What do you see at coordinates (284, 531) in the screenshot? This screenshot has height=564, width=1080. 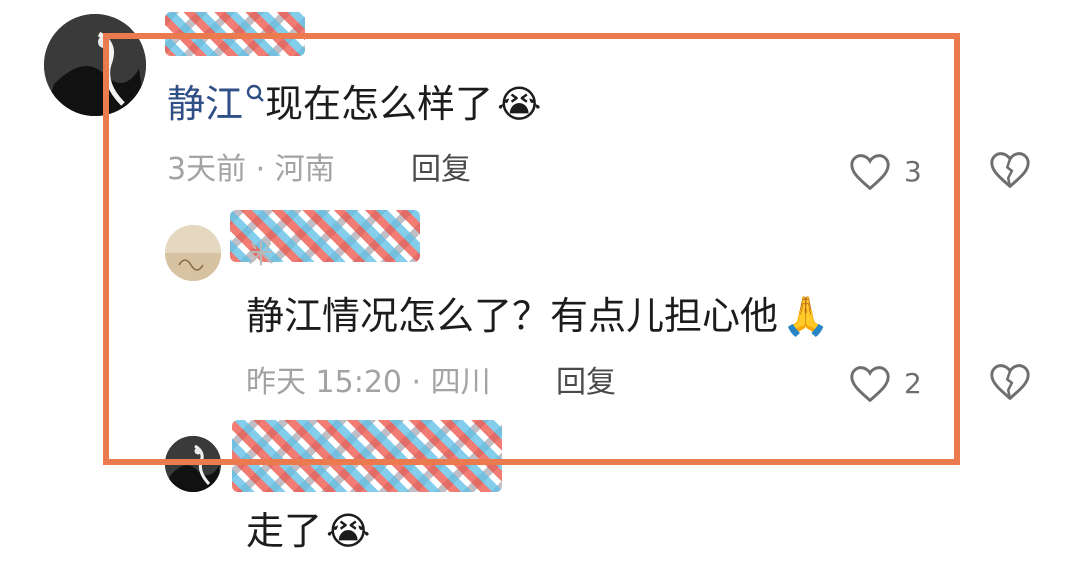 I see `reply-2-body: 走了` at bounding box center [284, 531].